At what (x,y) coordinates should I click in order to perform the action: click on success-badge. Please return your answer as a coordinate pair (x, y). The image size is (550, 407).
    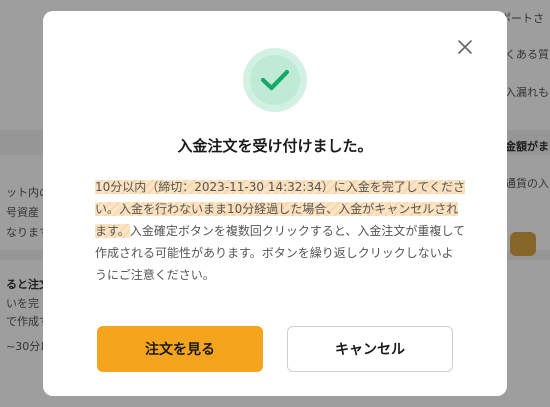
    Looking at the image, I should click on (275, 80).